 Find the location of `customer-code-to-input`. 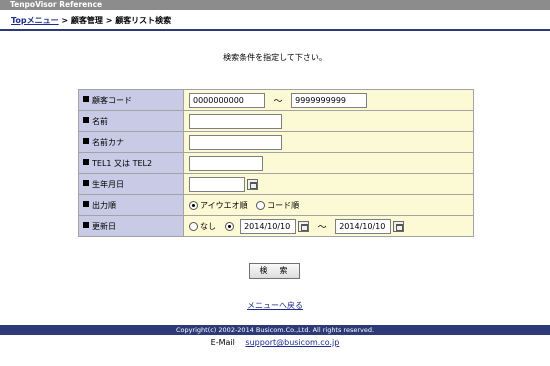

customer-code-to-input is located at coordinates (329, 100).